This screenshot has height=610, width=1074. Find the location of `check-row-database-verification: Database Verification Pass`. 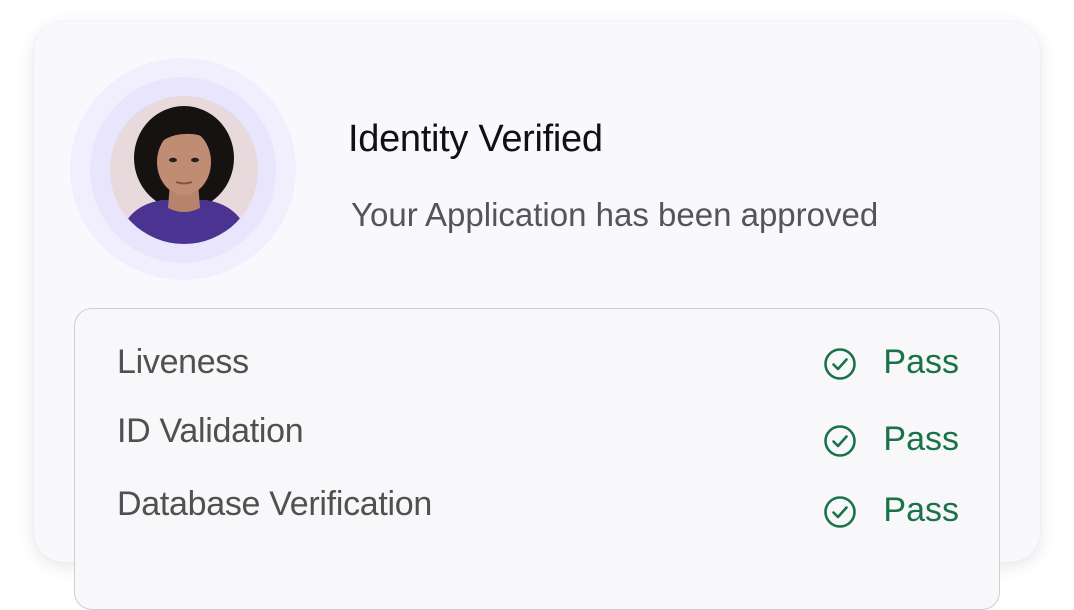

check-row-database-verification: Database Verification Pass is located at coordinates (537, 515).